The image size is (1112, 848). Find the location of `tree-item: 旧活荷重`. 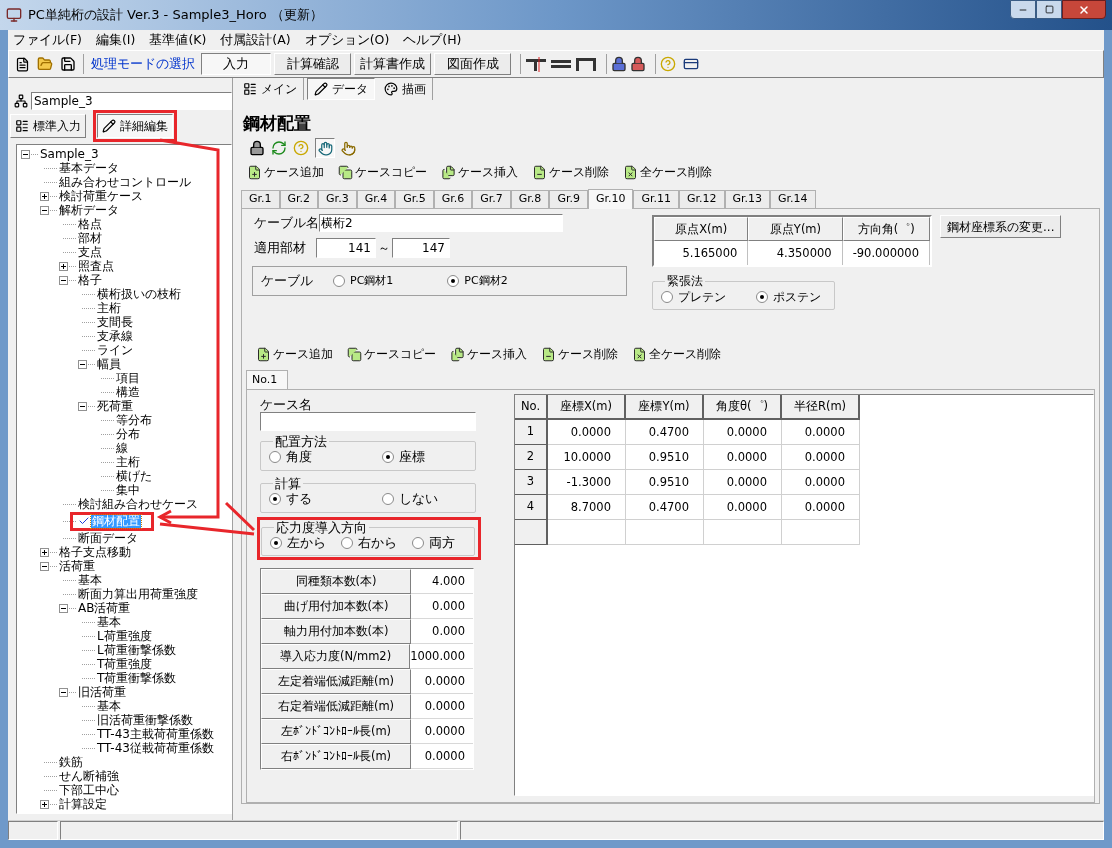

tree-item: 旧活荷重 is located at coordinates (102, 692).